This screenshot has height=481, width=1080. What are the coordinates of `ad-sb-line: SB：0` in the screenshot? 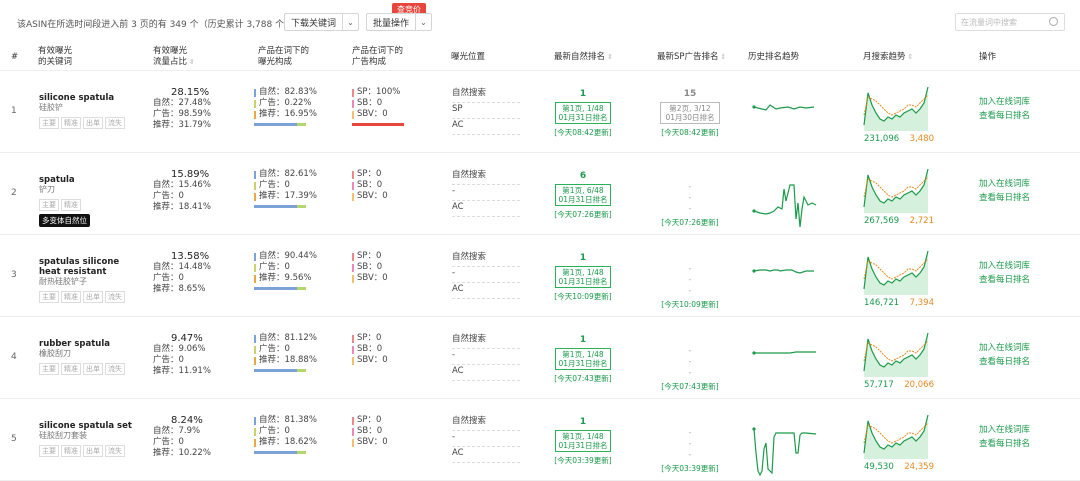 It's located at (378, 103).